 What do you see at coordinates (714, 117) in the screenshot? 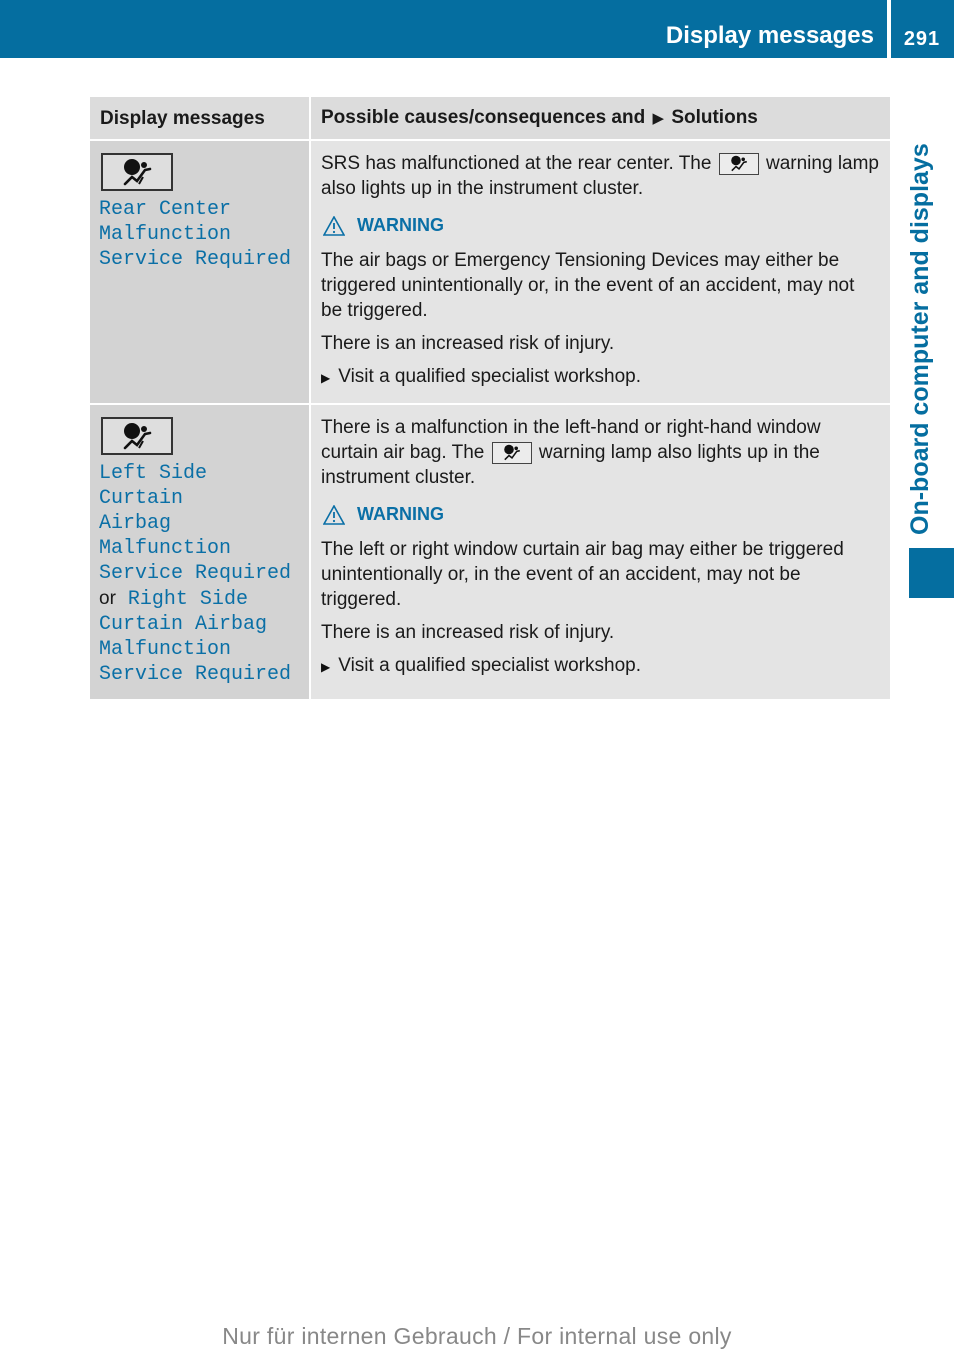
I see `column-header-suffix: Solutions` at bounding box center [714, 117].